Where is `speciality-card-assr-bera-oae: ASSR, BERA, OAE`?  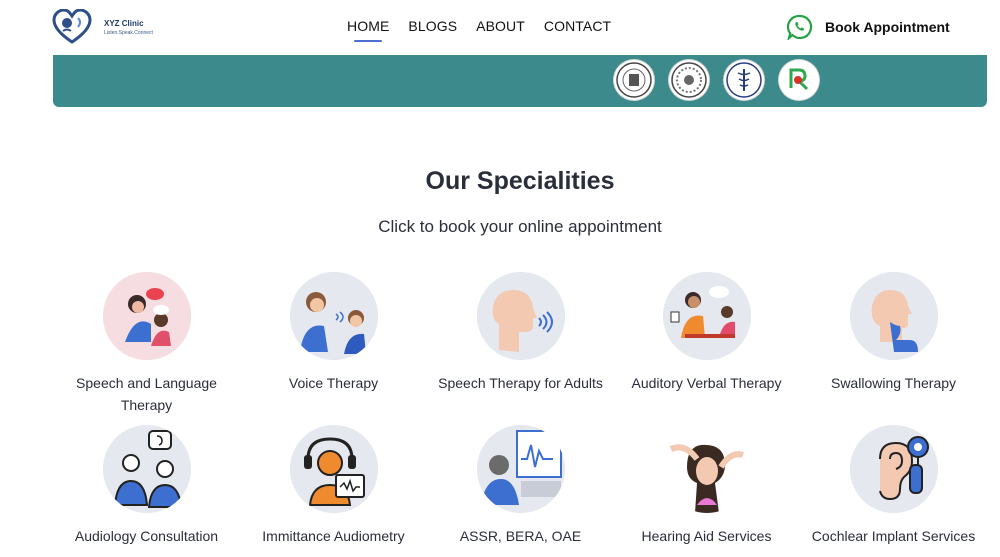 speciality-card-assr-bera-oae: ASSR, BERA, OAE is located at coordinates (520, 486).